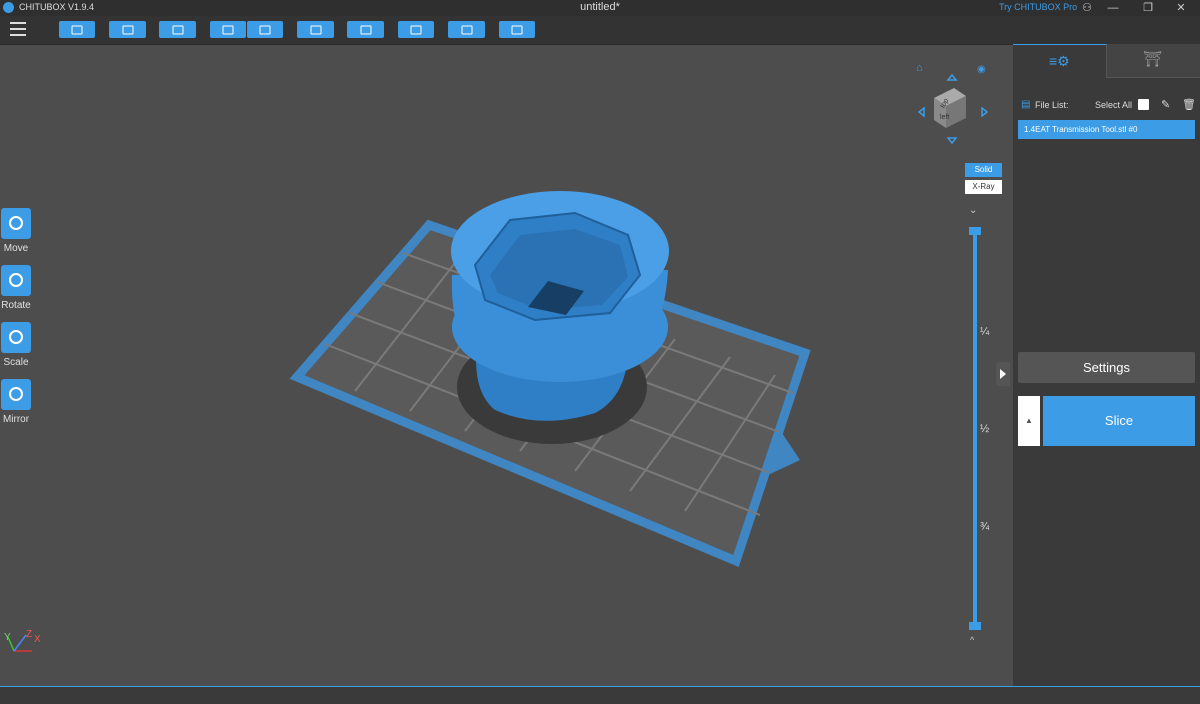 The image size is (1200, 704). Describe the element at coordinates (77, 29) in the screenshot. I see `open-file-icon` at that location.